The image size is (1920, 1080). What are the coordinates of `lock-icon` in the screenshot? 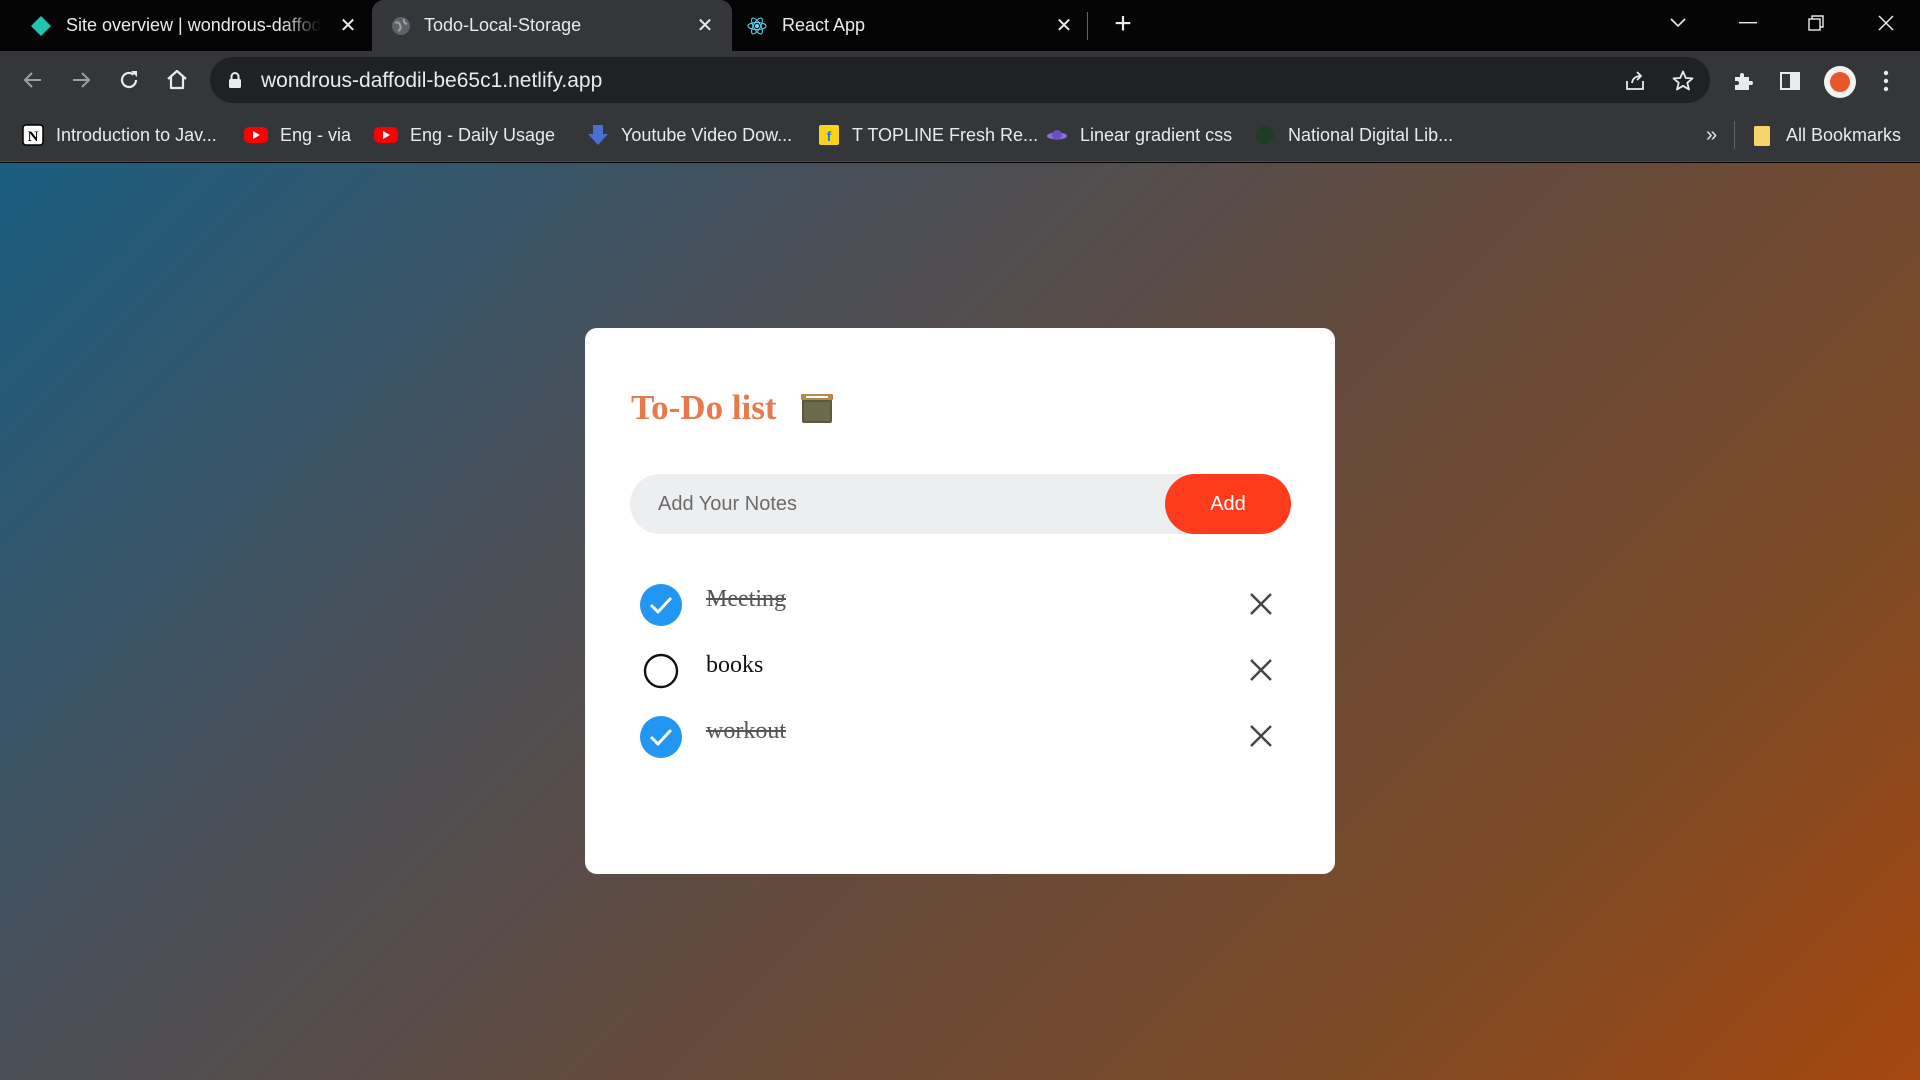 It's located at (235, 80).